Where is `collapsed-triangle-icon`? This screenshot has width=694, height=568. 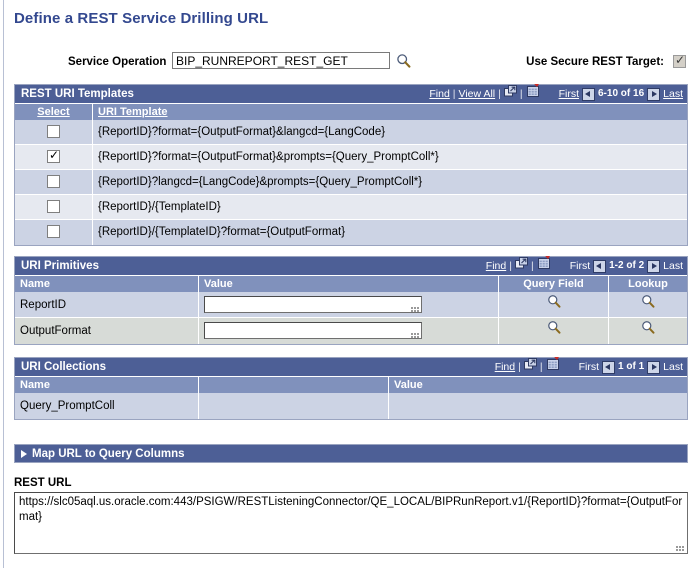 collapsed-triangle-icon is located at coordinates (24, 453).